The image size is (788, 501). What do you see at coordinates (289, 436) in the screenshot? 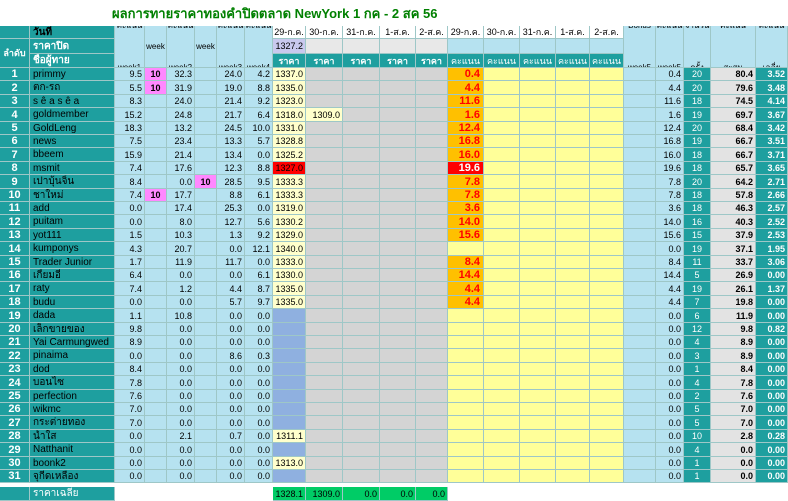
I see `price-guess: 1311.1` at bounding box center [289, 436].